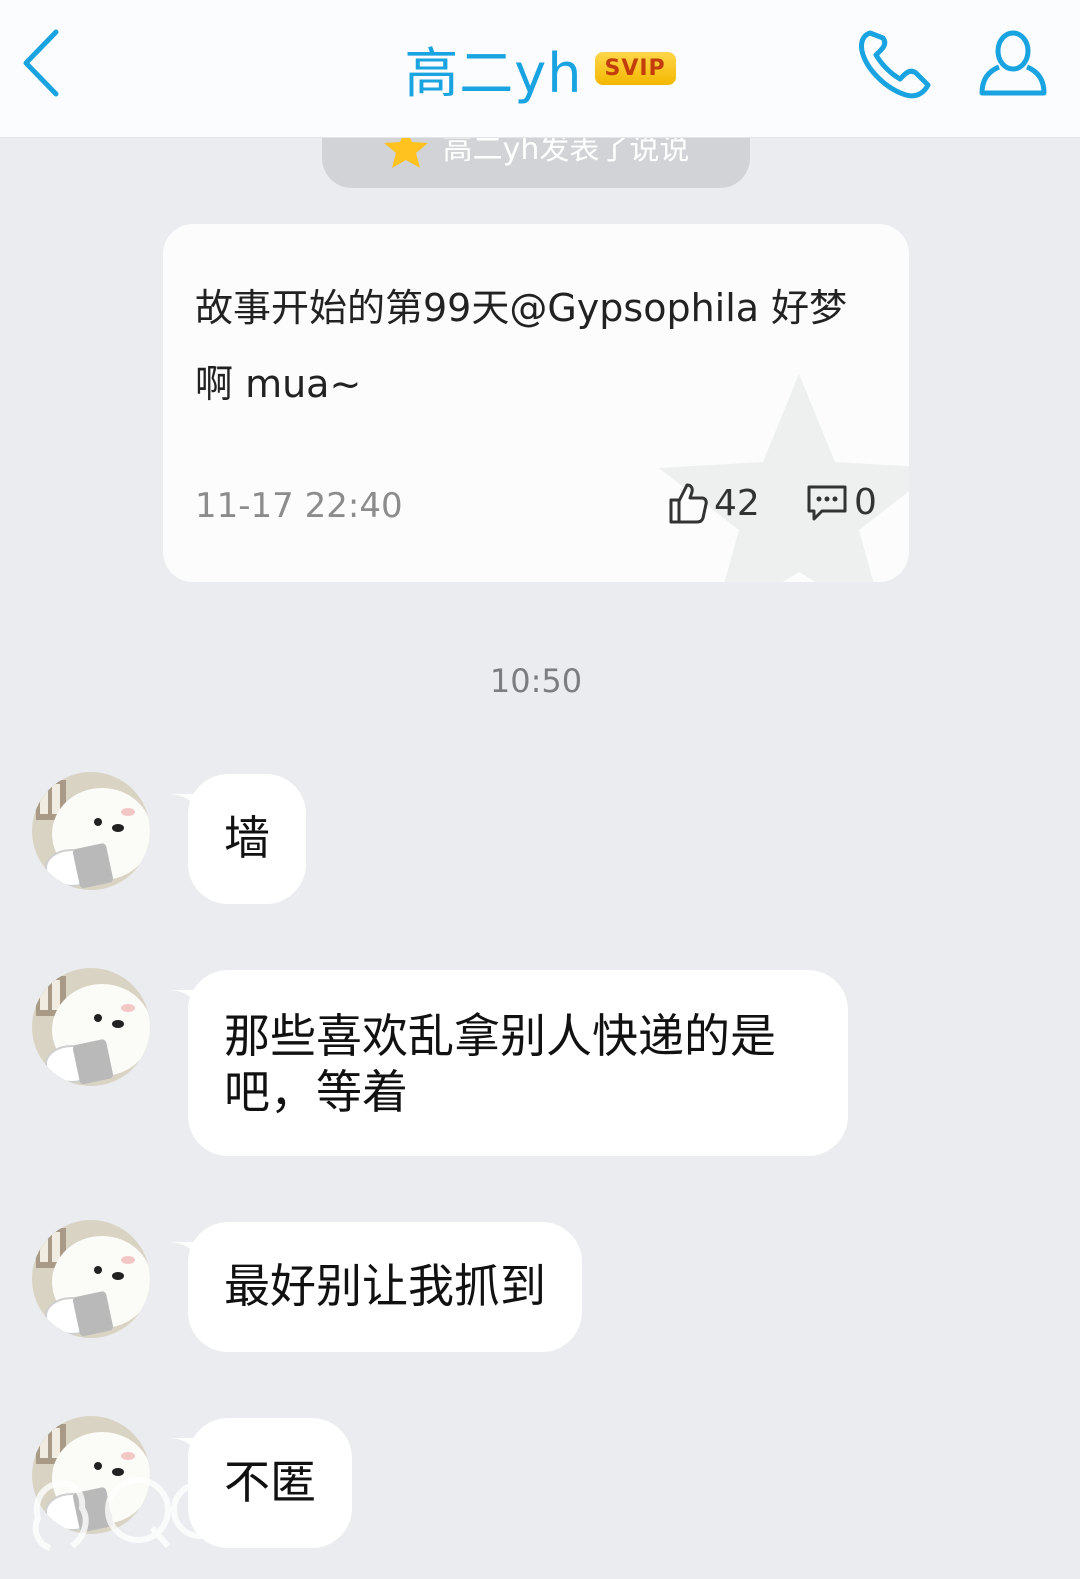 The image size is (1080, 1579). I want to click on message-timestamp: 10:50, so click(536, 681).